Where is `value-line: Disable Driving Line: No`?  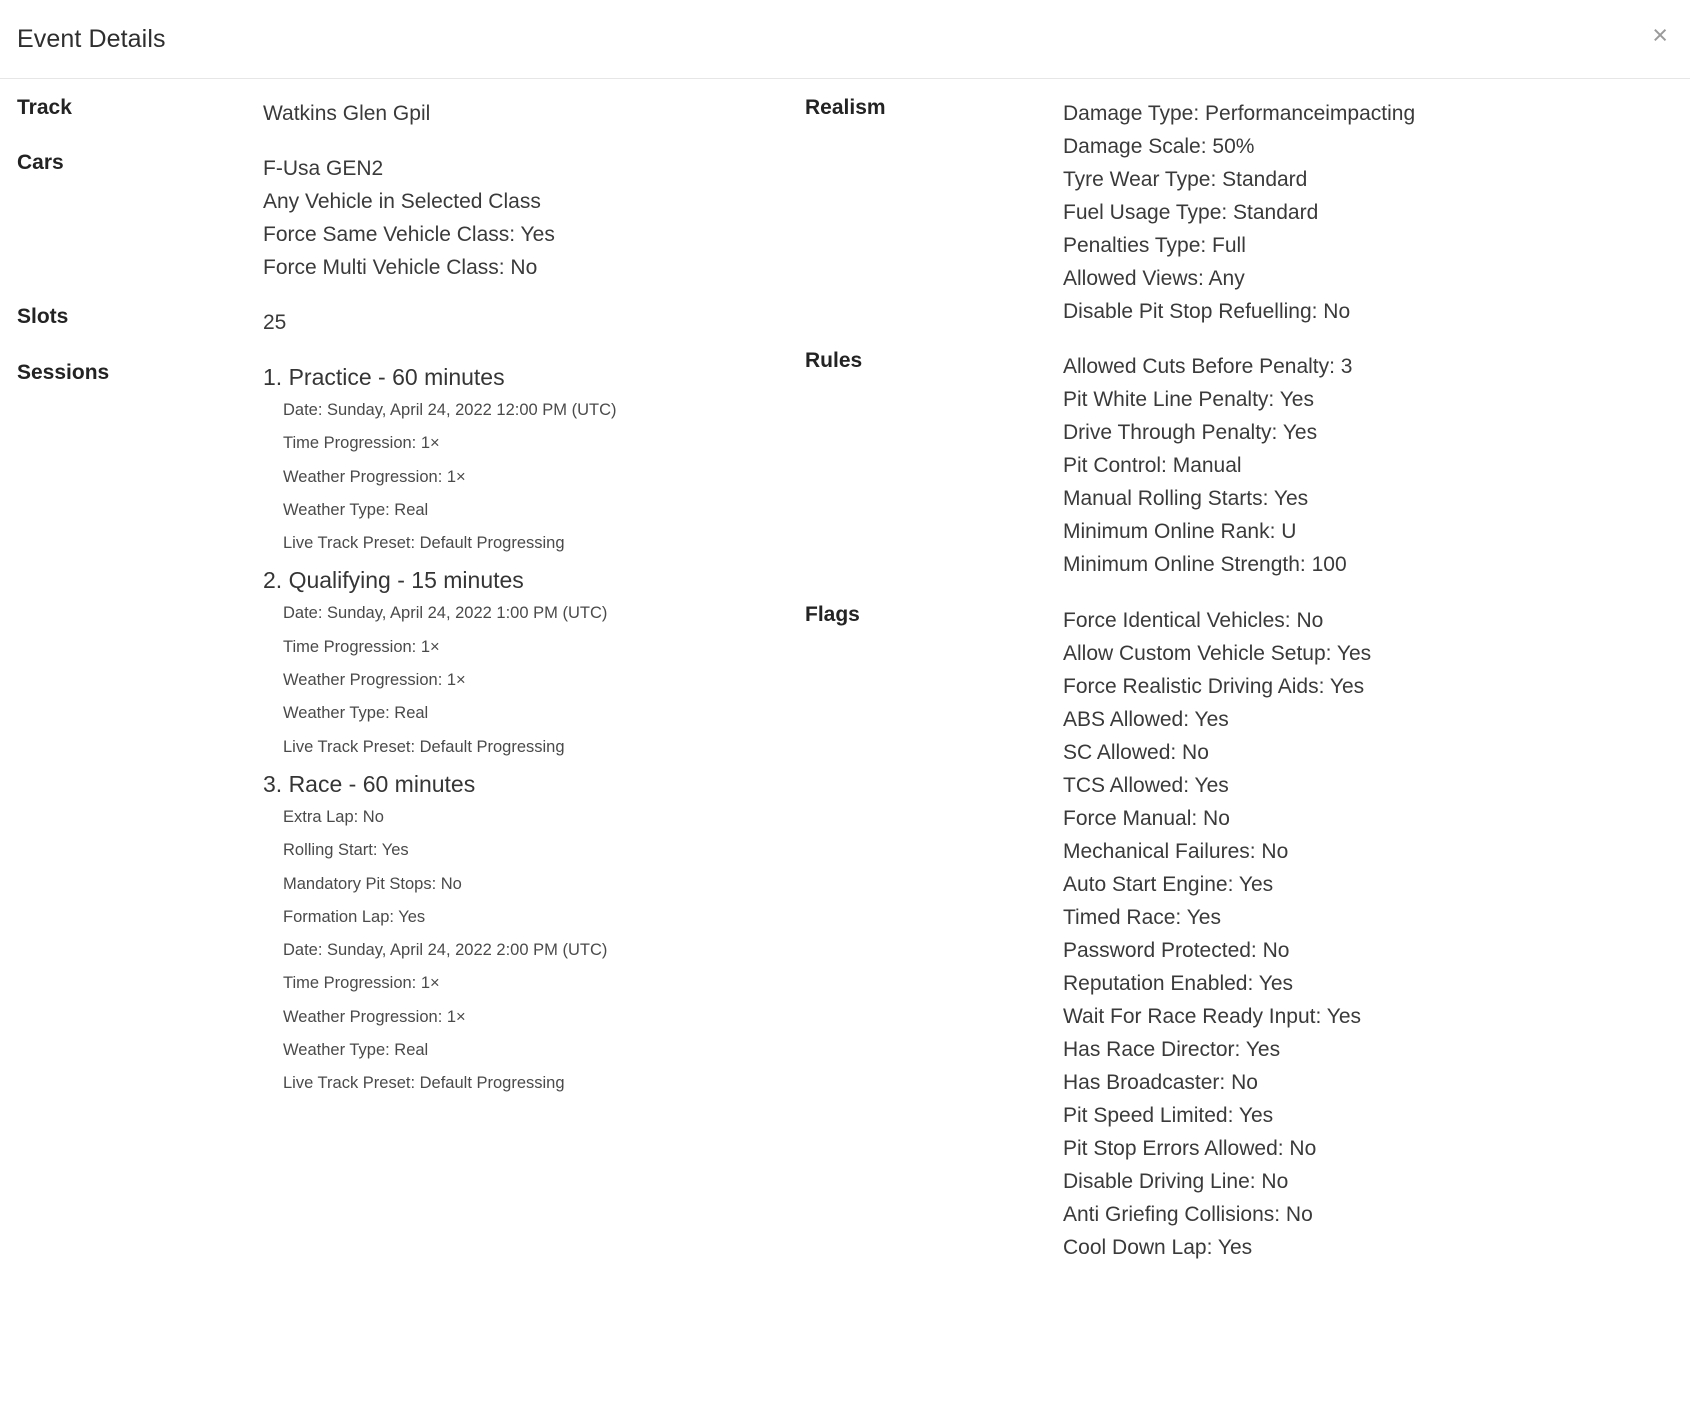 value-line: Disable Driving Line: No is located at coordinates (1176, 1181).